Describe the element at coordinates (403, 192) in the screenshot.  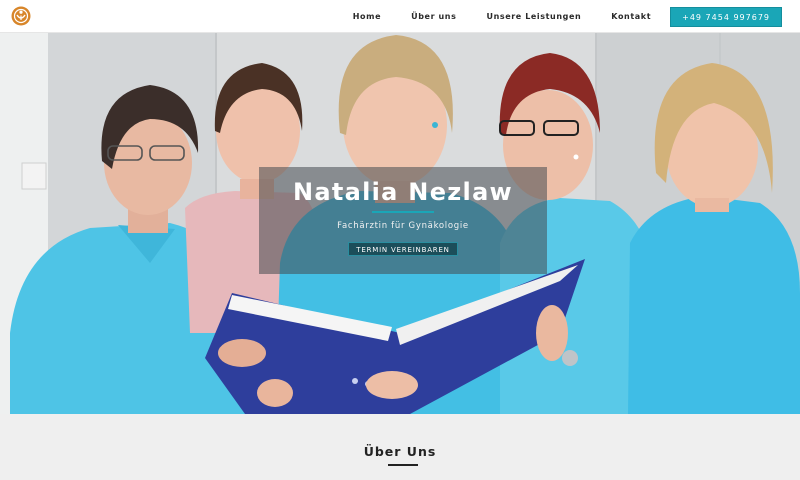
I see `hero-title: Natalia Nezlaw` at that location.